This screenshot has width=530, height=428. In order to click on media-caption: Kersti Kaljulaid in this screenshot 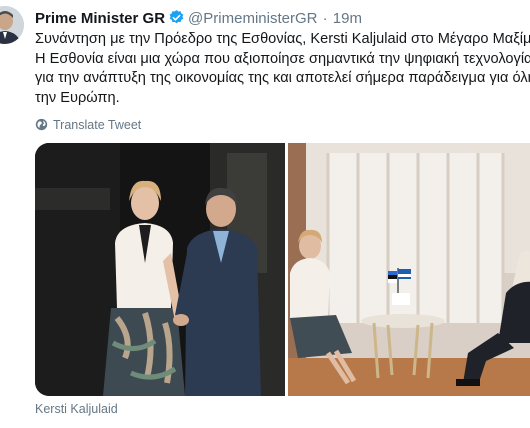, I will do `click(76, 409)`.